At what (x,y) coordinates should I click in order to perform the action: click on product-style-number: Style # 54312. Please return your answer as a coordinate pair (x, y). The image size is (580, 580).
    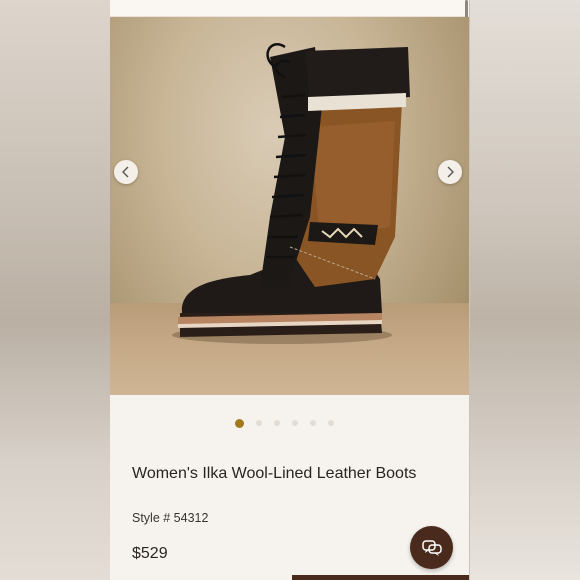
    Looking at the image, I should click on (170, 518).